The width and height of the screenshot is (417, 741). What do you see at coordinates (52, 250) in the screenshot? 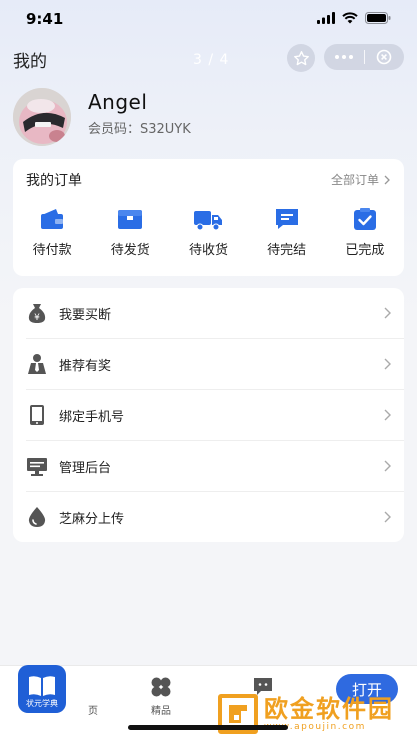
I see `order-status-label: 待付款` at bounding box center [52, 250].